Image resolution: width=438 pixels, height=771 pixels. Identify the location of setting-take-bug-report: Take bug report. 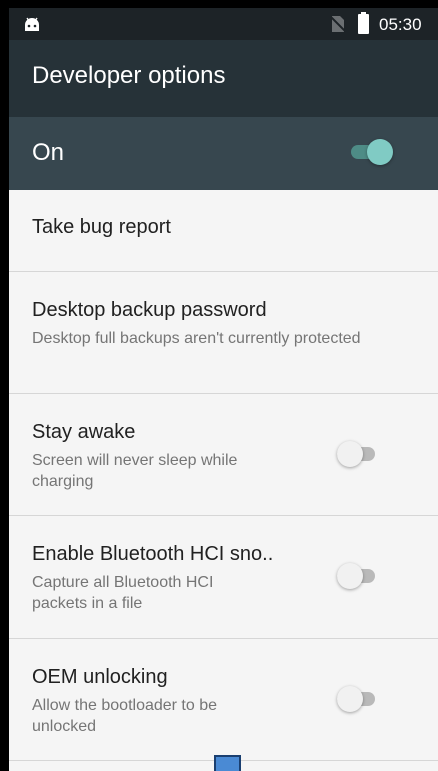
(223, 231).